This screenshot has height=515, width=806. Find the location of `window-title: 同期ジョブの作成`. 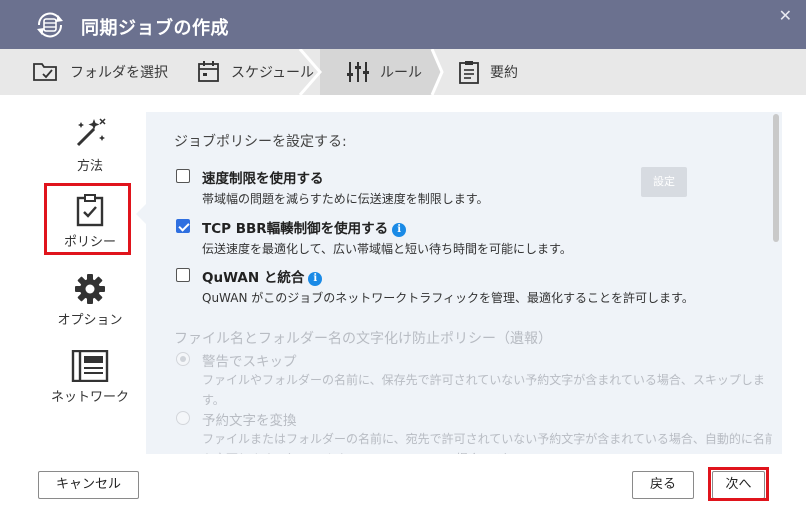

window-title: 同期ジョブの作成 is located at coordinates (155, 28).